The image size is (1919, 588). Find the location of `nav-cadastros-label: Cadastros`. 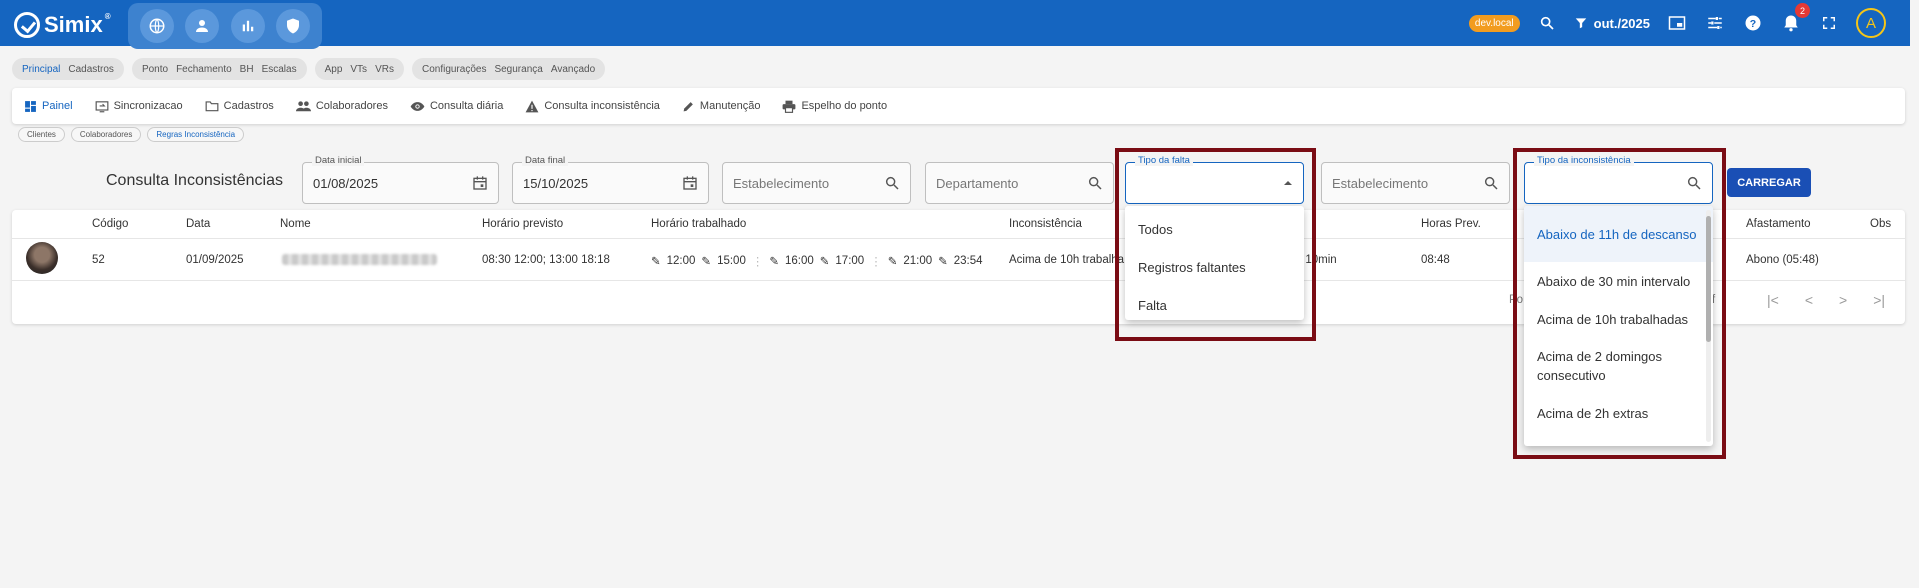

nav-cadastros-label: Cadastros is located at coordinates (248, 106).